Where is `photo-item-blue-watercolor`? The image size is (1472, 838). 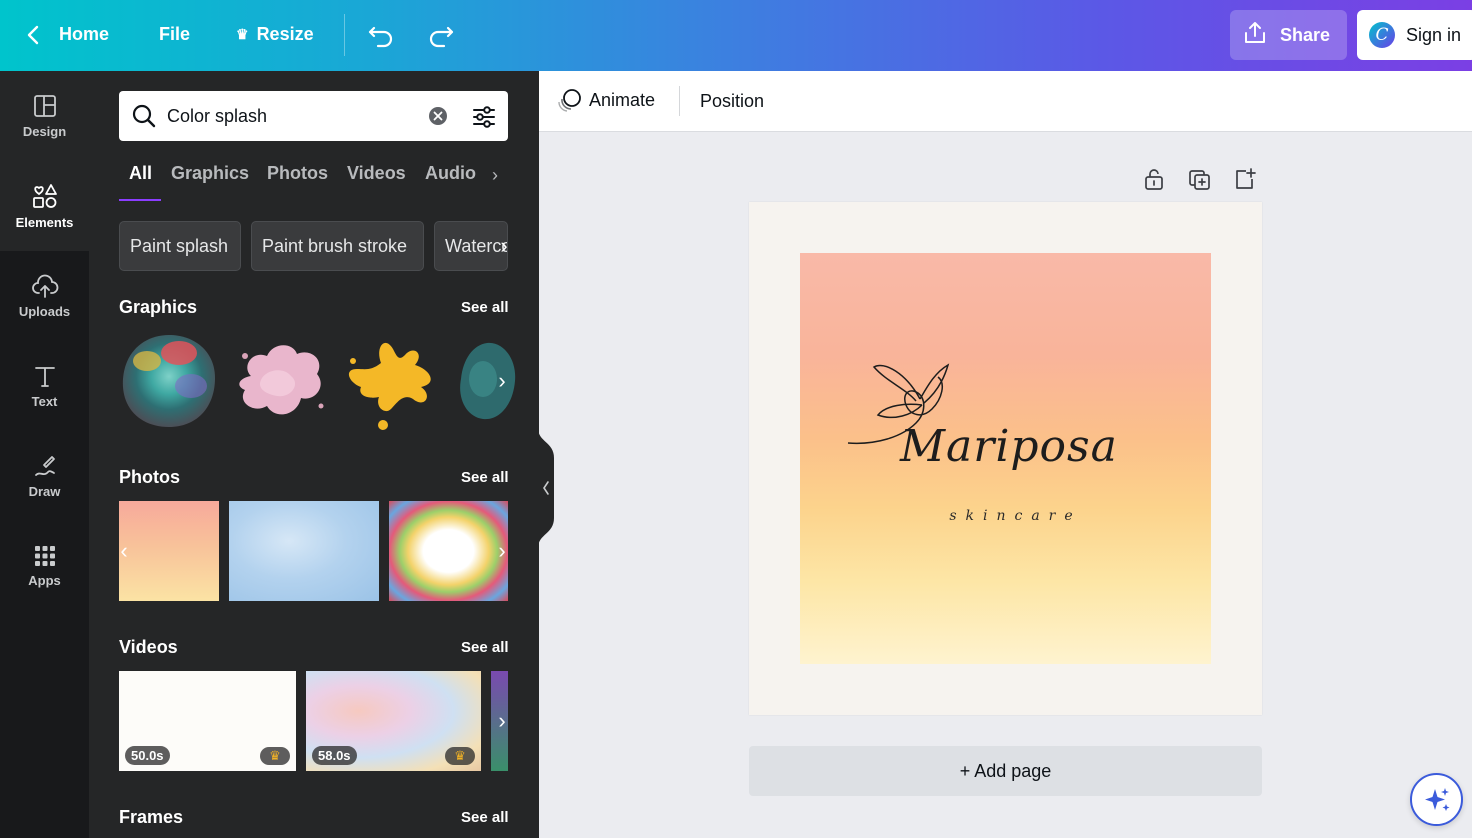
photo-item-blue-watercolor is located at coordinates (304, 551).